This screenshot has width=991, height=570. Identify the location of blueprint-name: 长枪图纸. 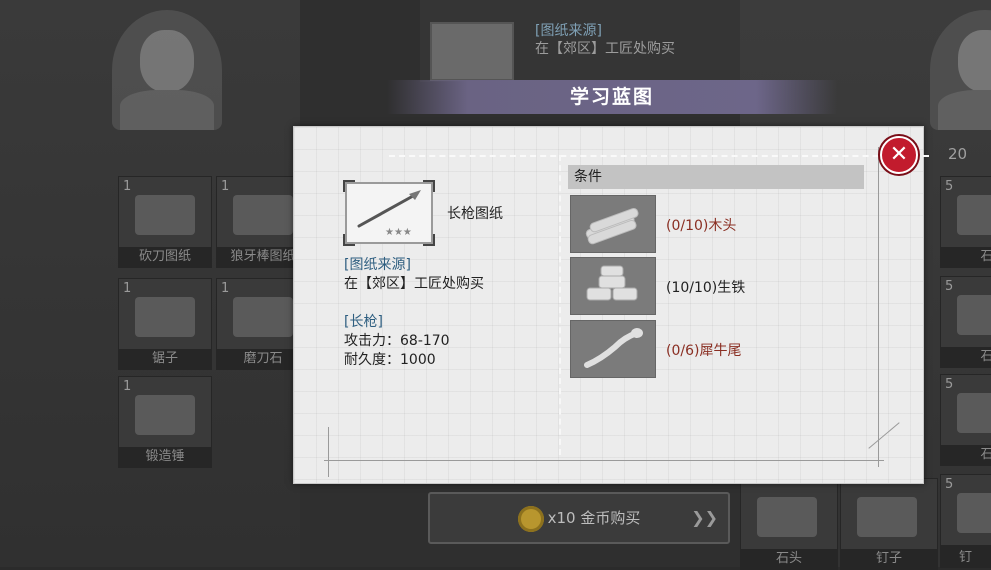
(475, 214).